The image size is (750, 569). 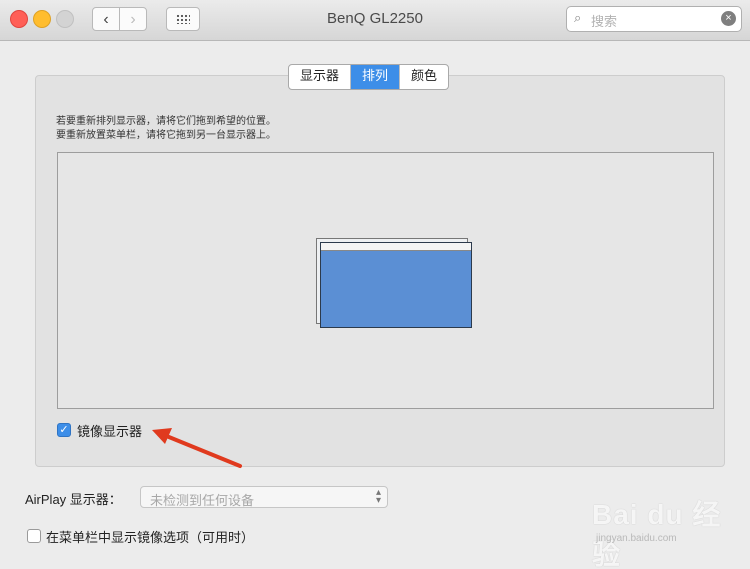 I want to click on mirror-displays-checkbox: ✓, so click(x=64, y=430).